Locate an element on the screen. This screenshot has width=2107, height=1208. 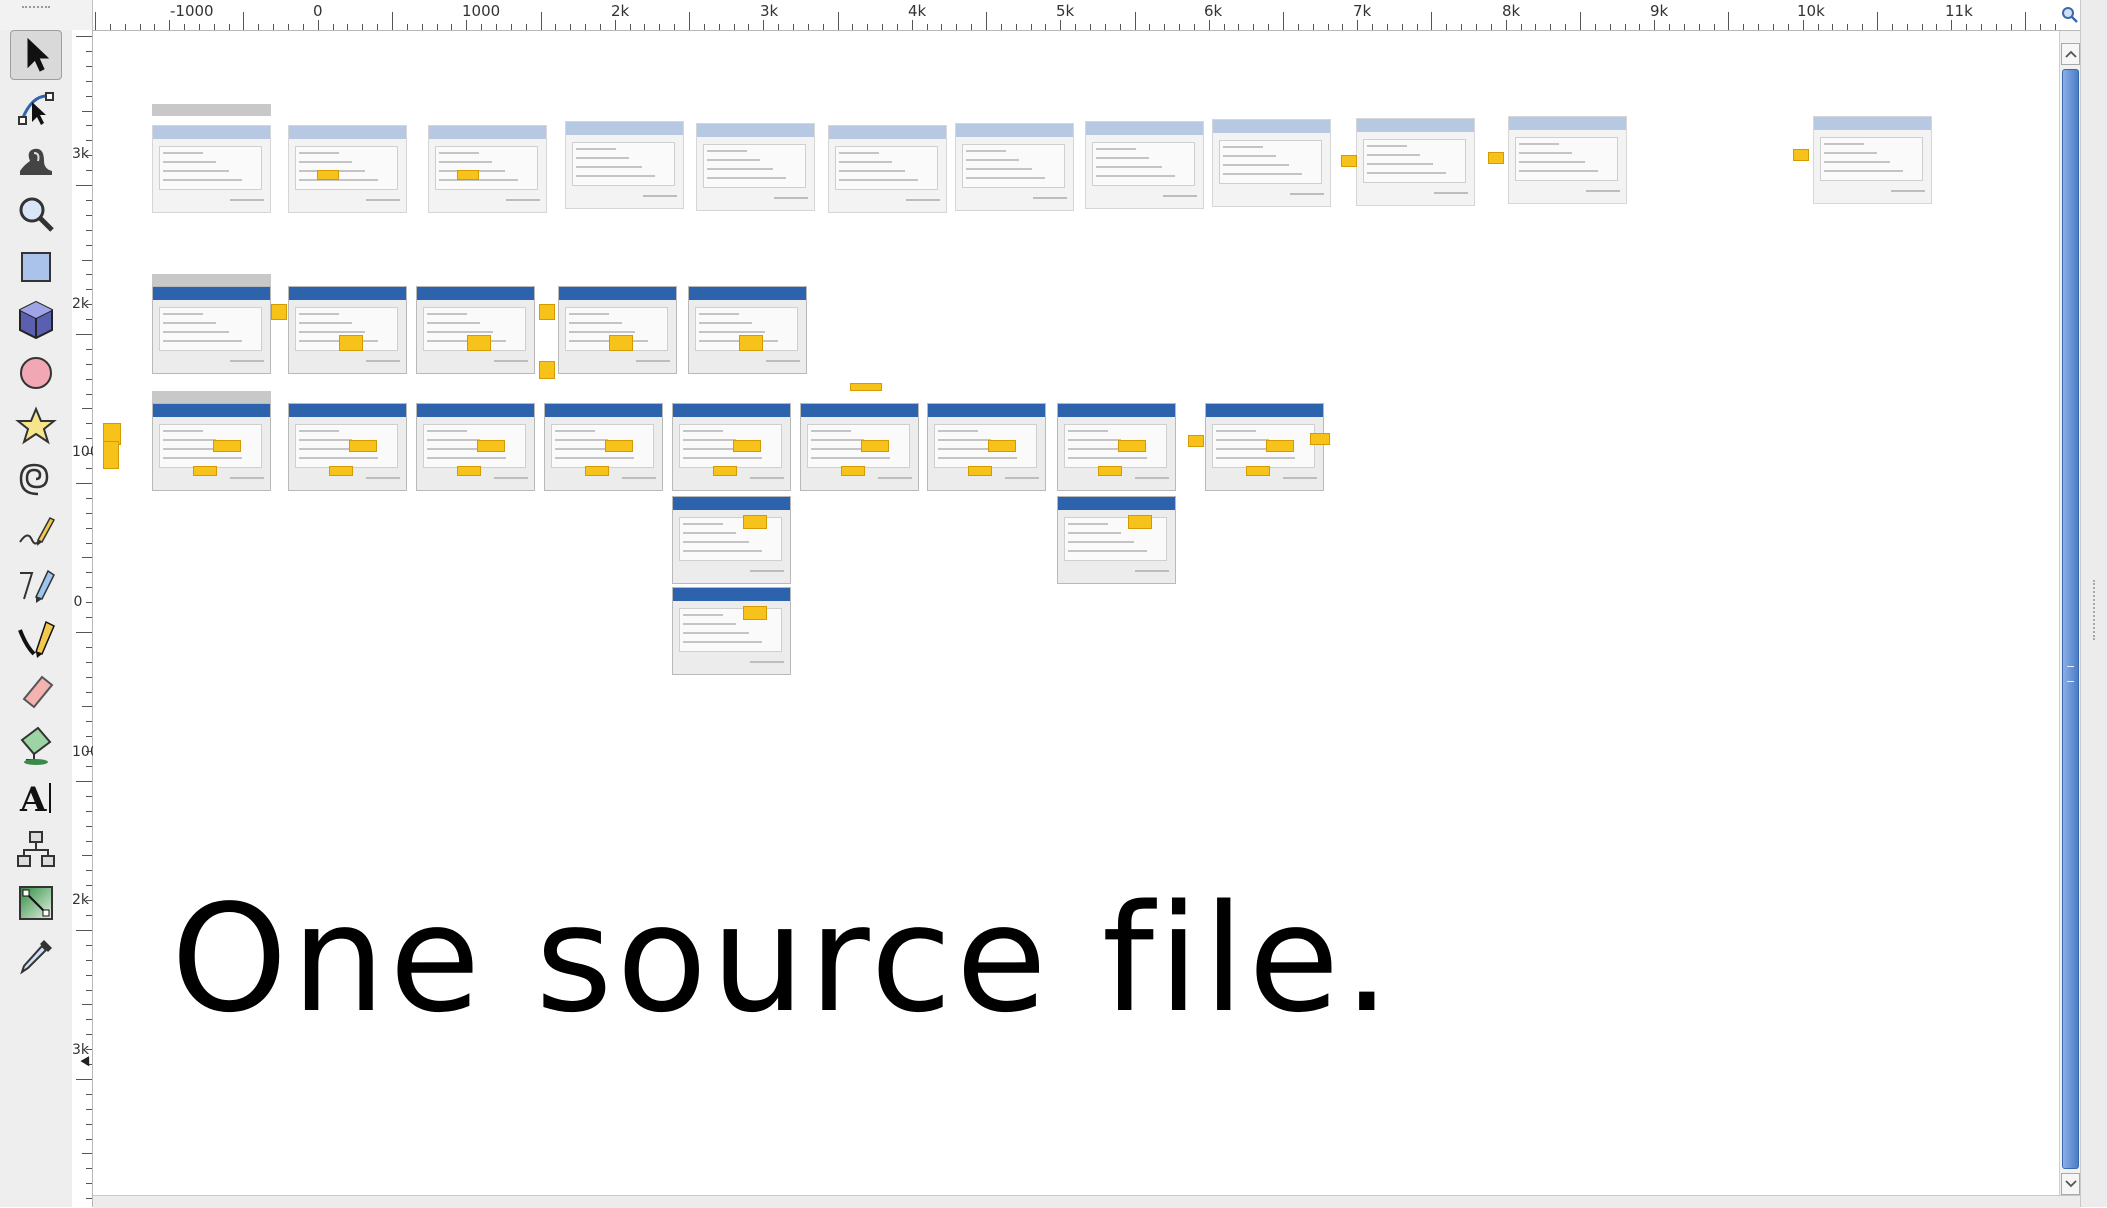
selector-tool is located at coordinates (36, 55).